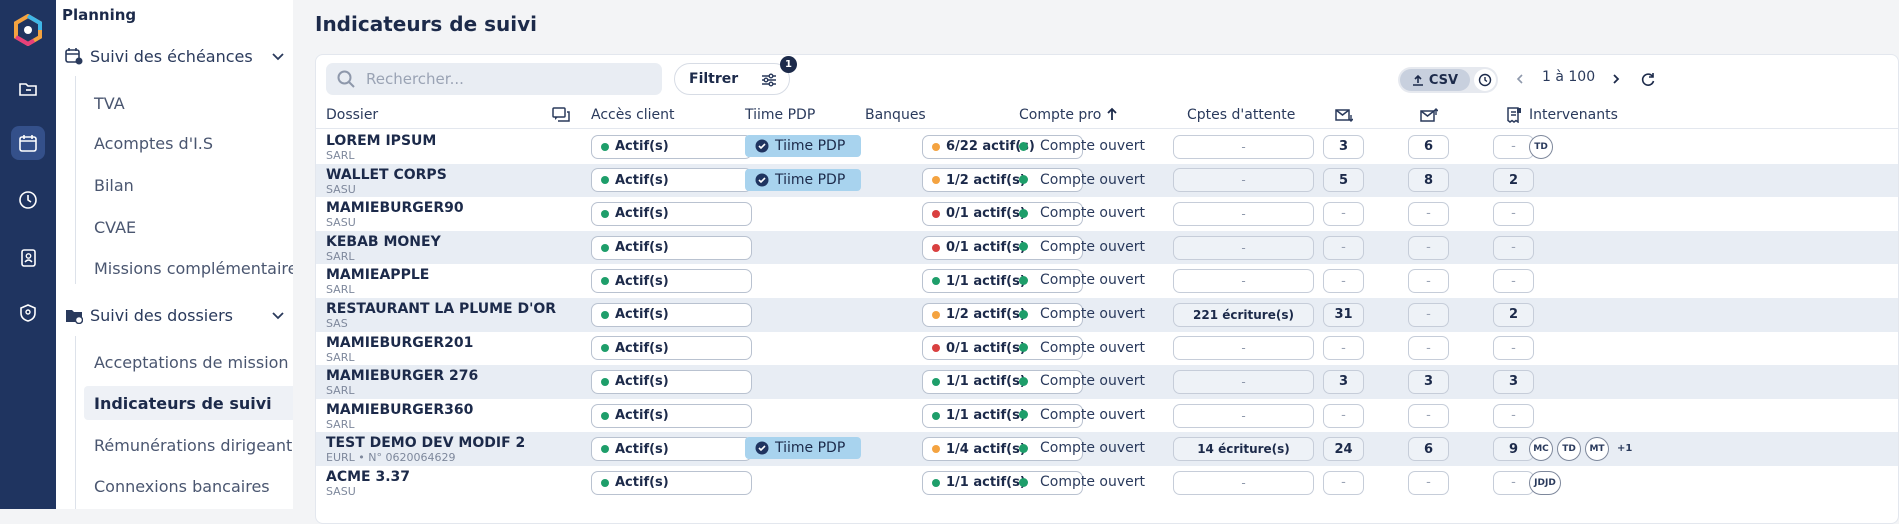  I want to click on sidebar-item-cvae: CVAE, so click(188, 227).